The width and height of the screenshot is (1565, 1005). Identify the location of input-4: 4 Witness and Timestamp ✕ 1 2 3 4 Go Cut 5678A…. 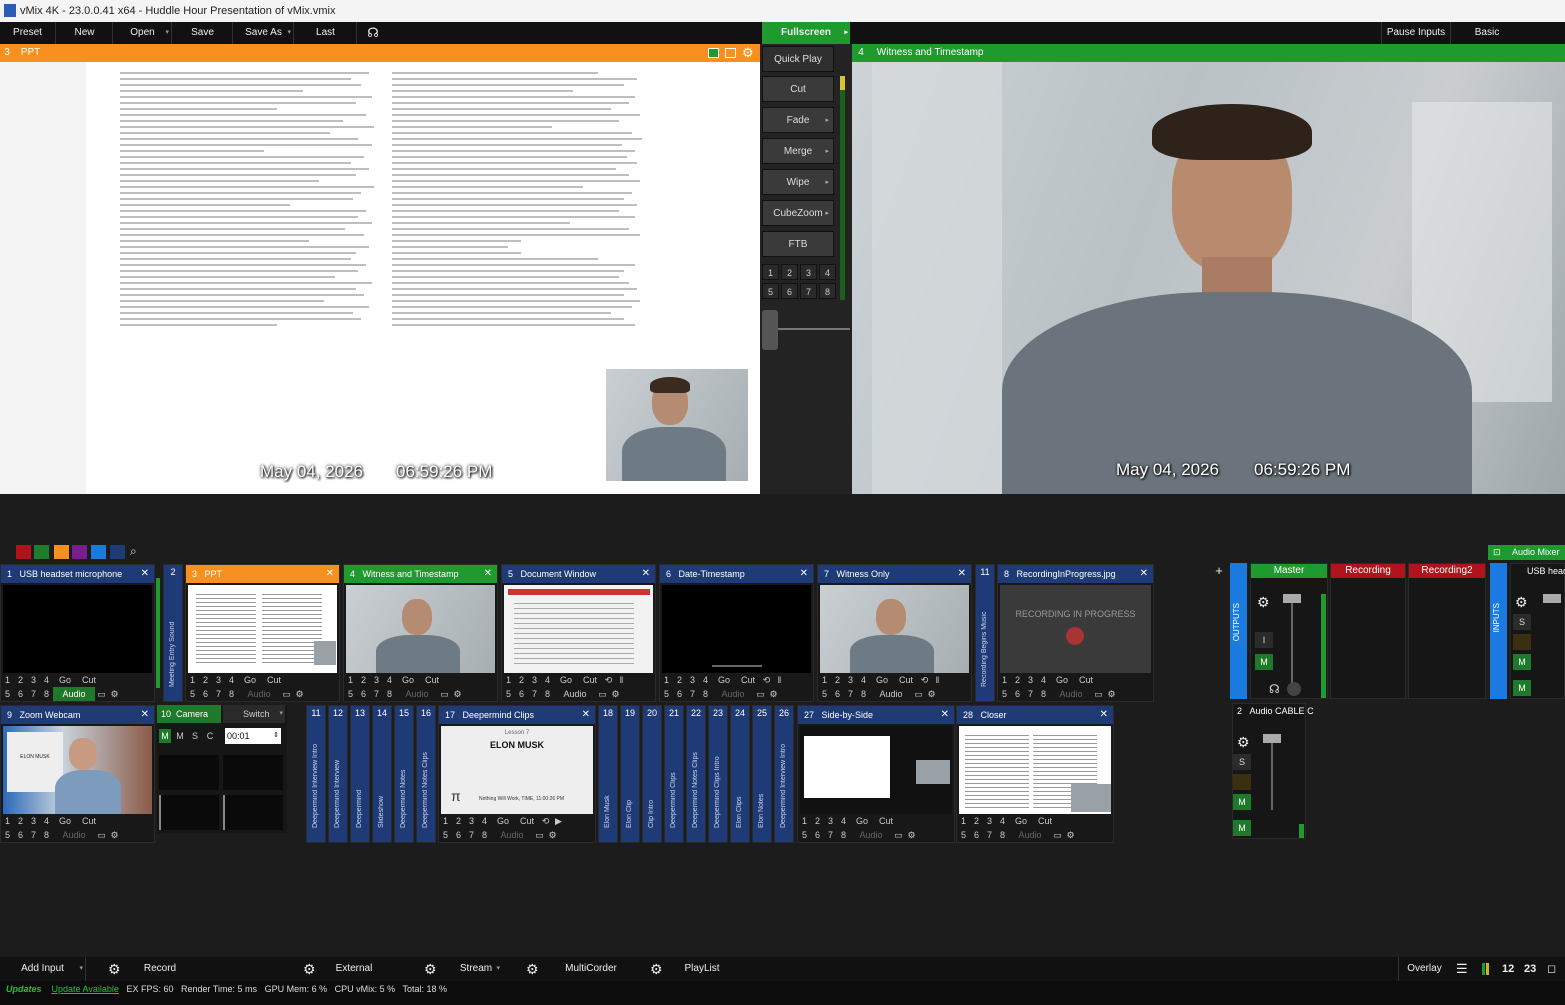
(420, 633).